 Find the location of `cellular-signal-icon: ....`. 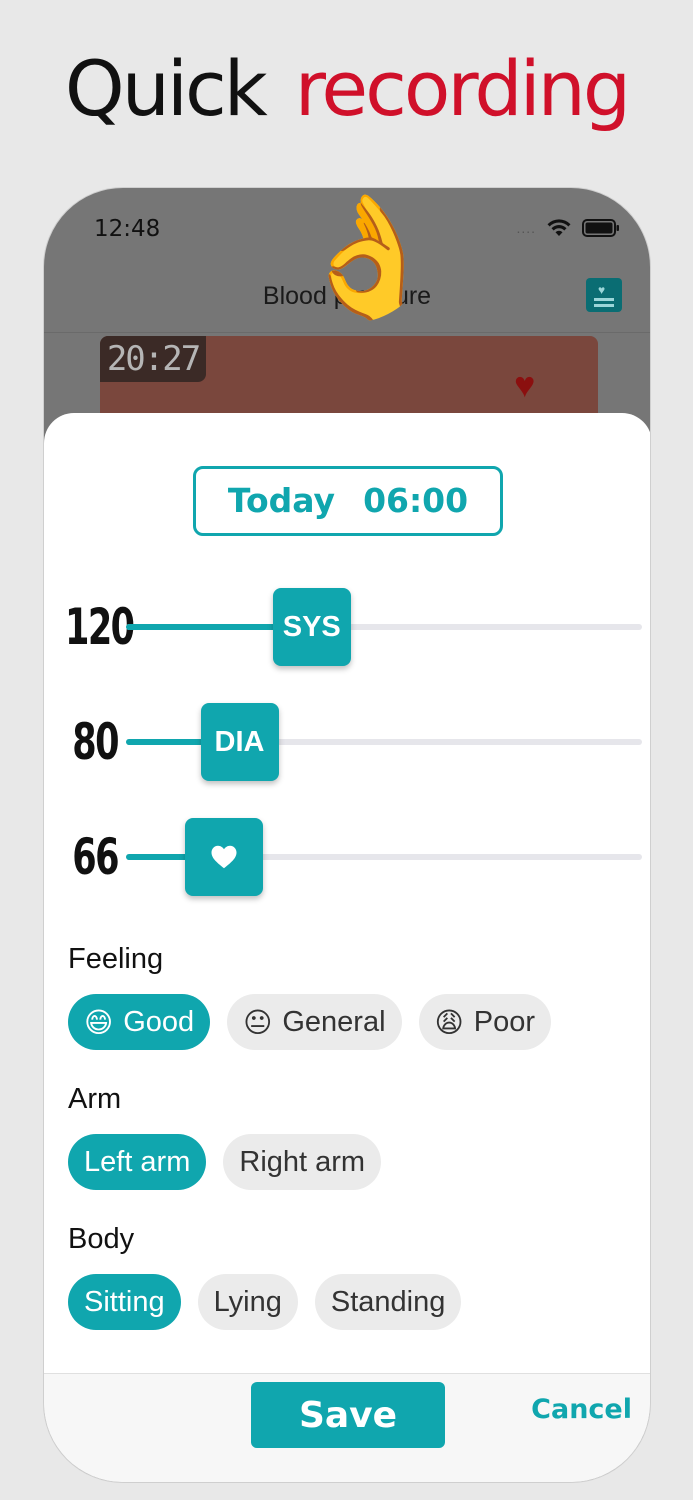

cellular-signal-icon: .... is located at coordinates (526, 228).